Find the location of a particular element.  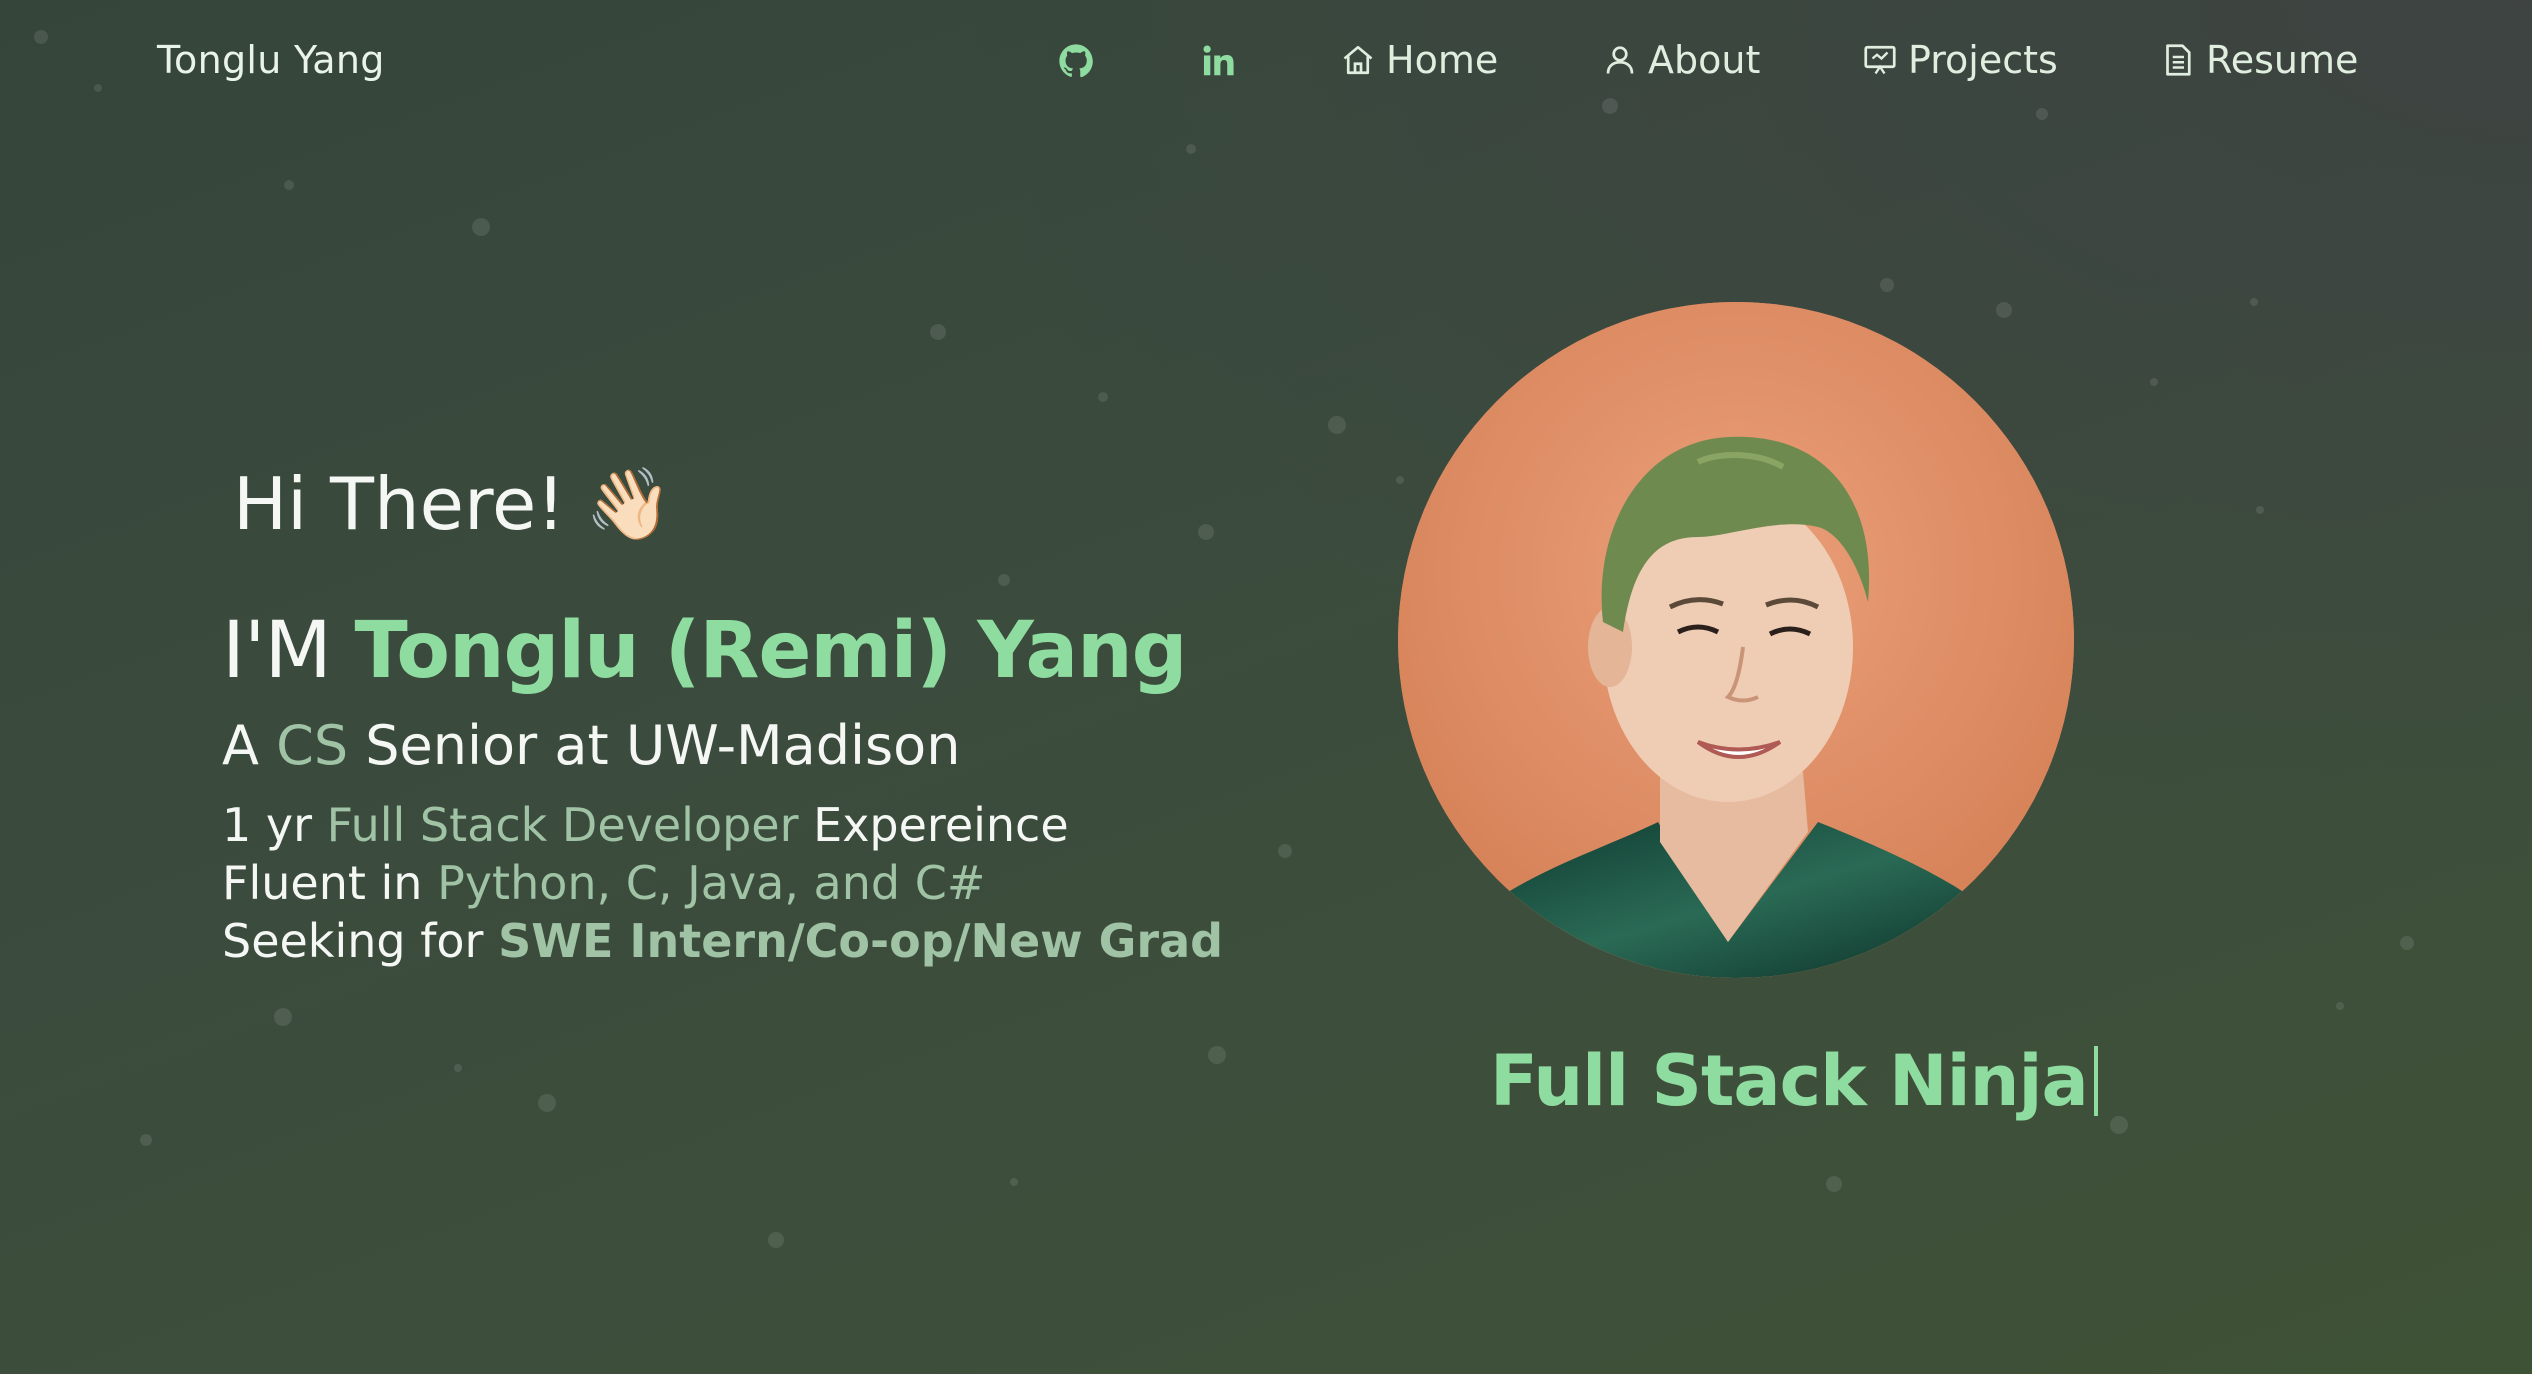

nav-projects: Projects is located at coordinates (1960, 60).